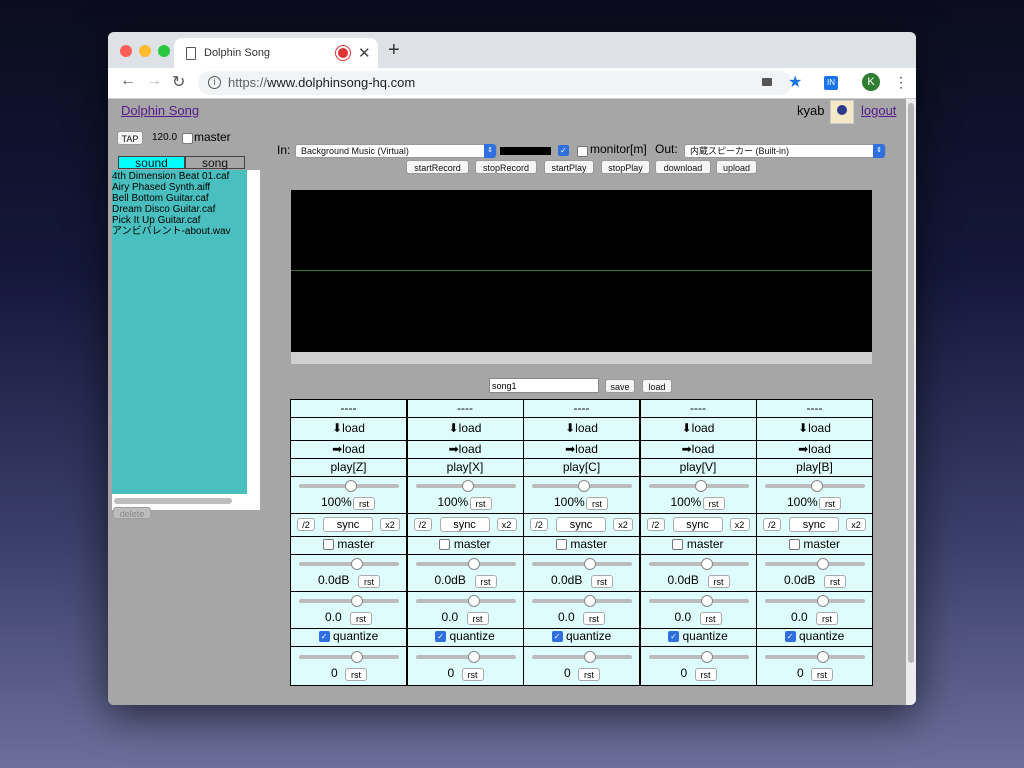  Describe the element at coordinates (563, 150) in the screenshot. I see `input-enable-checkbox: ✓` at that location.